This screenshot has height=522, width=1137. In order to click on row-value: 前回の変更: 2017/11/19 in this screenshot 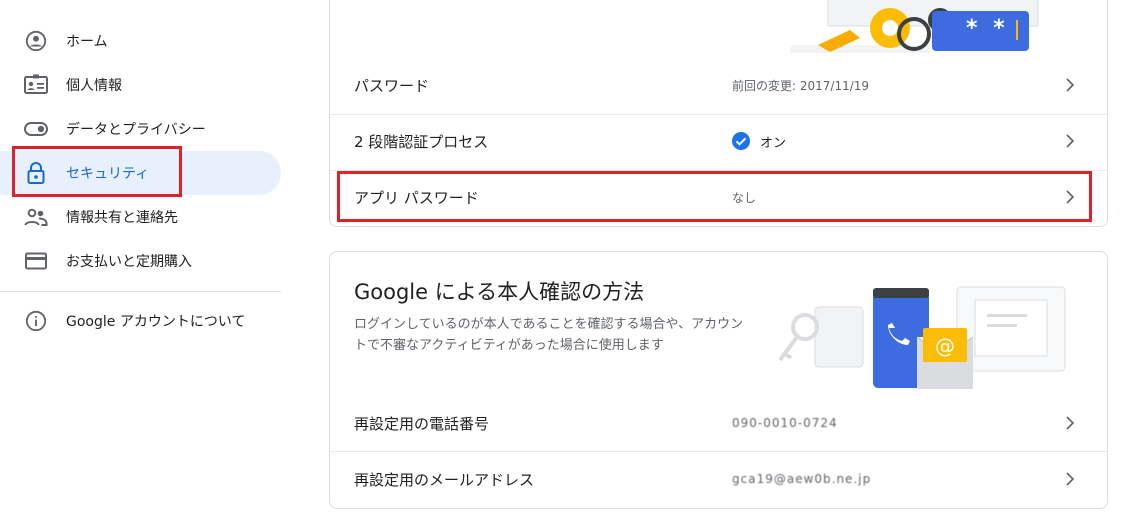, I will do `click(801, 85)`.